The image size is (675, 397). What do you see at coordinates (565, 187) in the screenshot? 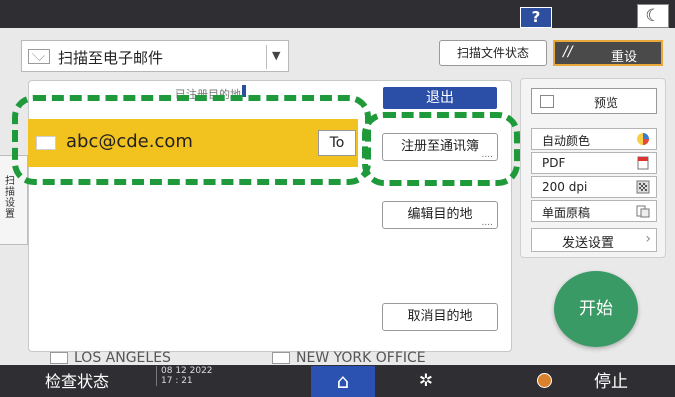
I see `resolution-label: 200 dpi` at bounding box center [565, 187].